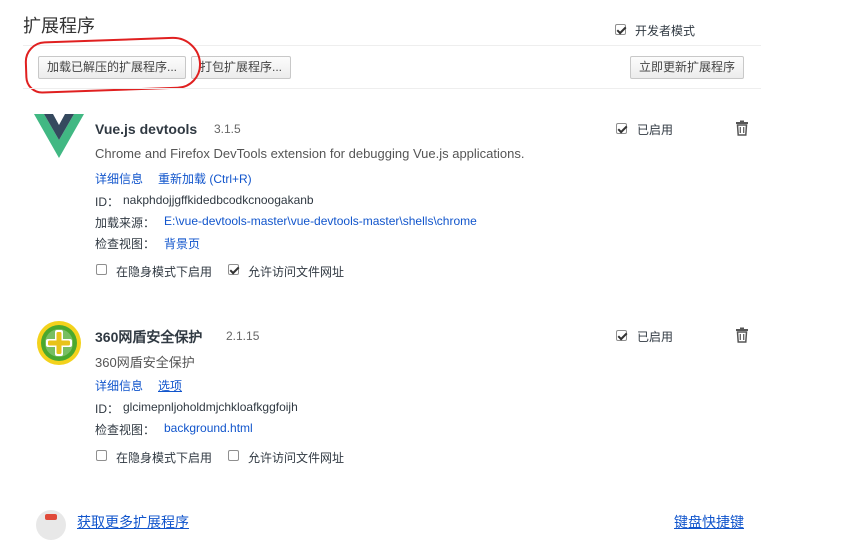  I want to click on dev-mode-checkbox, so click(620, 29).